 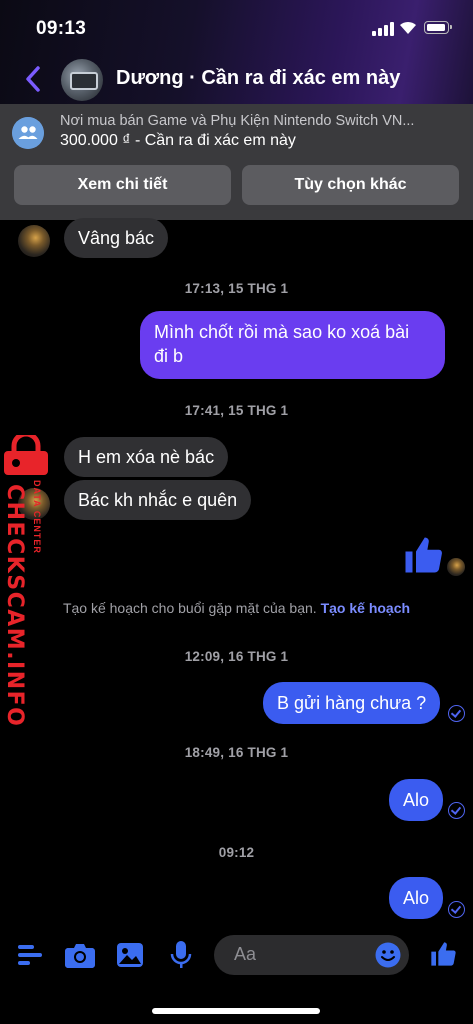 What do you see at coordinates (408, 27) in the screenshot?
I see `wifi-icon` at bounding box center [408, 27].